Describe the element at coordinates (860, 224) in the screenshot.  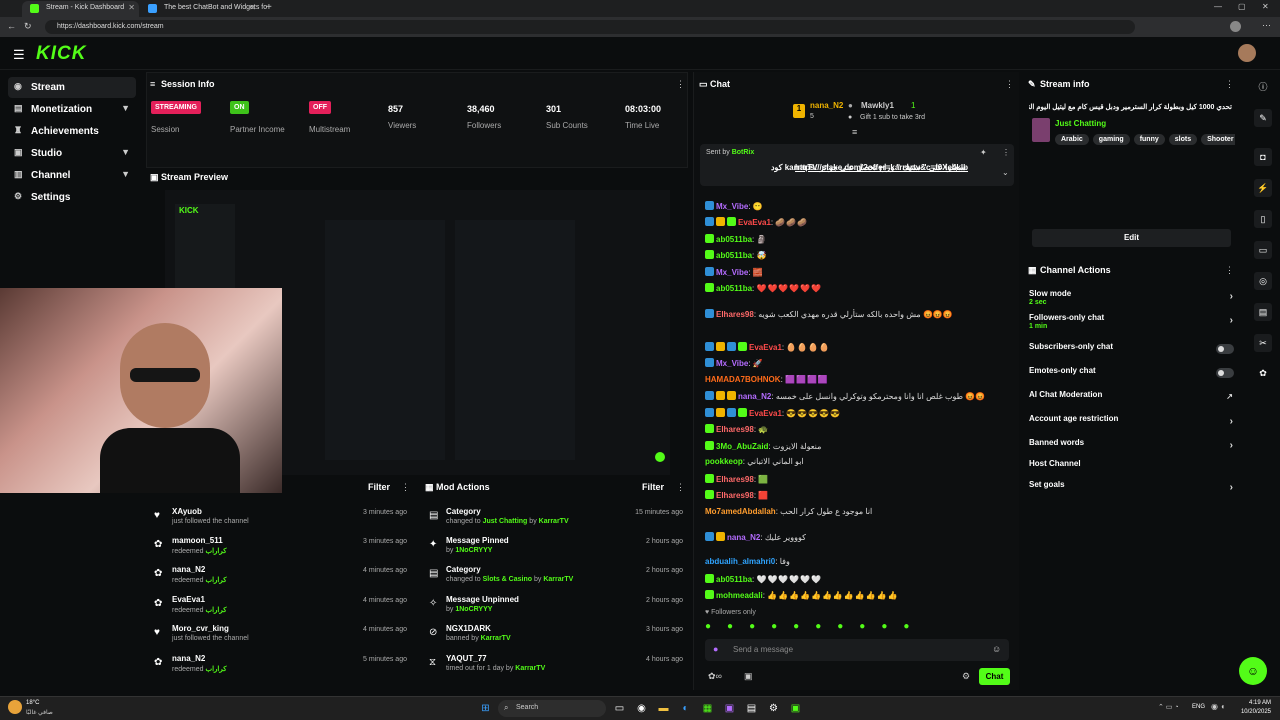
I see `chat-message: EvaEva1: 🥔🥔🥔` at that location.